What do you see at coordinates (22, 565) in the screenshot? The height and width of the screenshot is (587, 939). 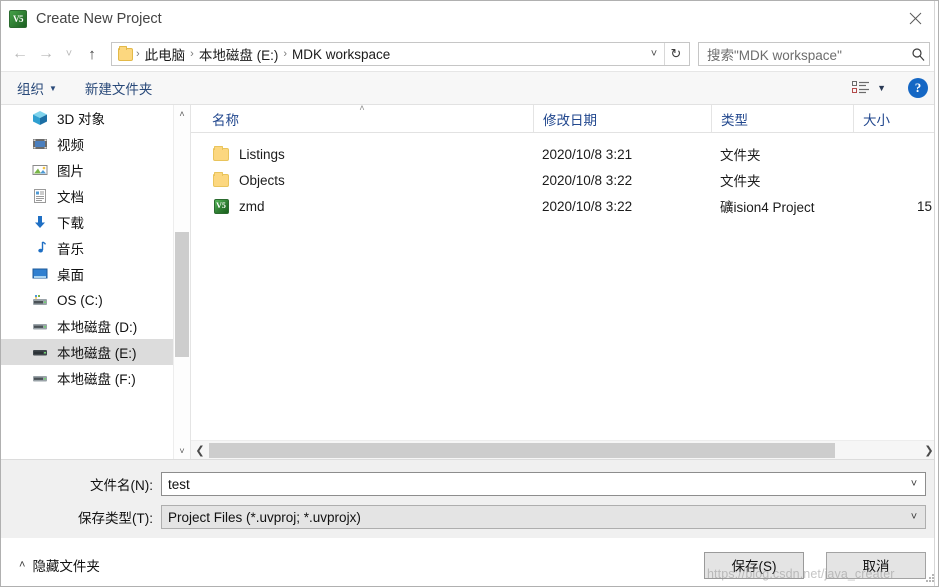 I see `chevron-up-icon-hide-folders: ˄` at bounding box center [22, 565].